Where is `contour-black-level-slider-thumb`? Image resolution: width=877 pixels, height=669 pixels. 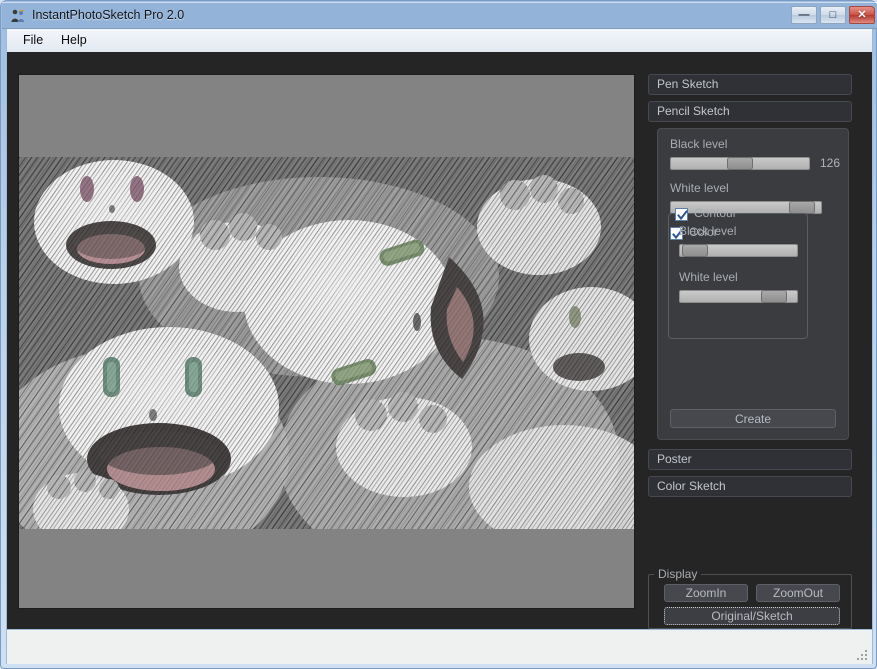
contour-black-level-slider-thumb is located at coordinates (695, 250).